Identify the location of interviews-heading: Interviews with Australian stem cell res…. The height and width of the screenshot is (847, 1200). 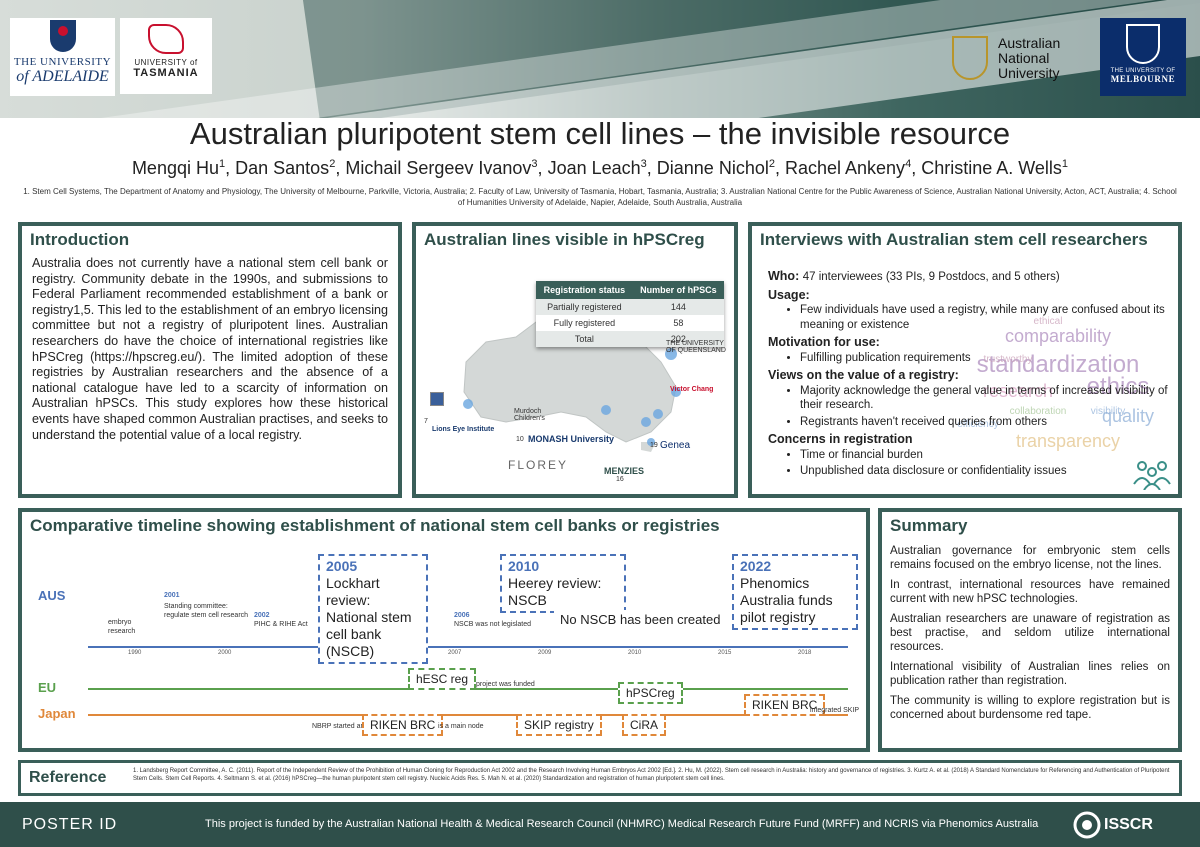
(954, 239).